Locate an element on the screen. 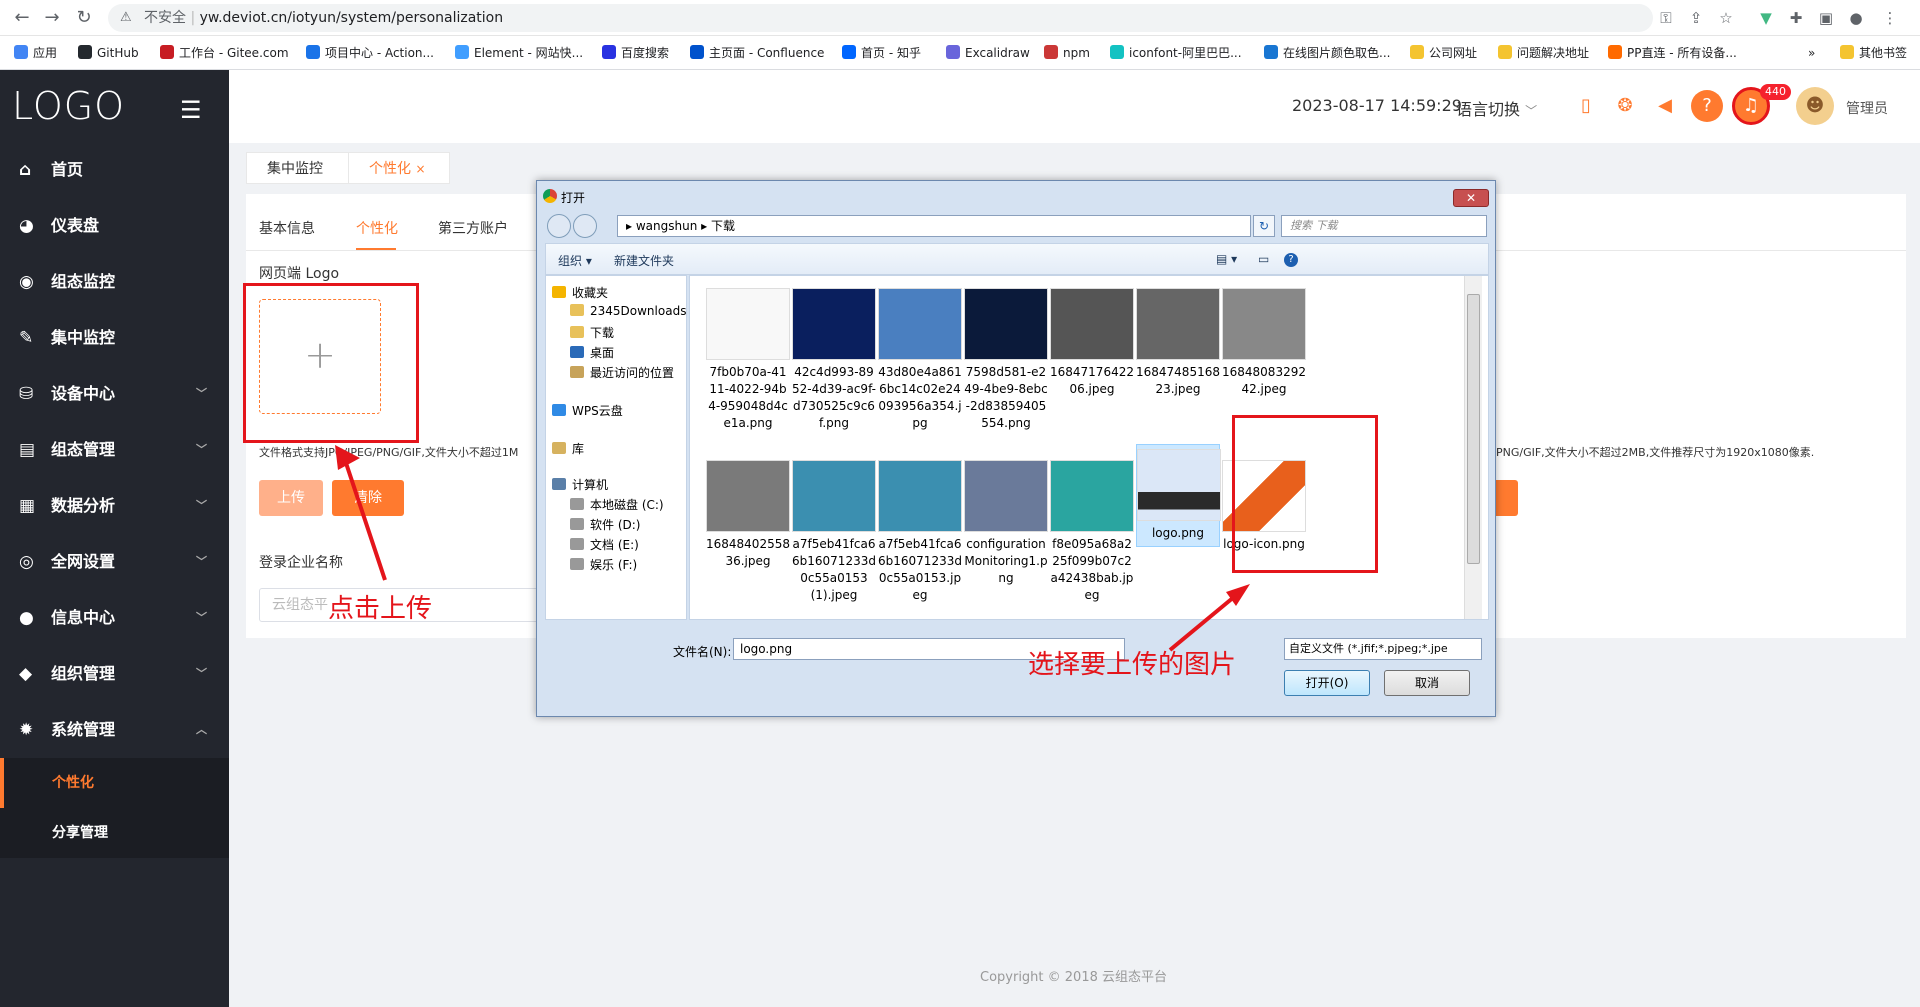 The width and height of the screenshot is (1920, 1007). dialog-close-button: ✕ is located at coordinates (1471, 198).